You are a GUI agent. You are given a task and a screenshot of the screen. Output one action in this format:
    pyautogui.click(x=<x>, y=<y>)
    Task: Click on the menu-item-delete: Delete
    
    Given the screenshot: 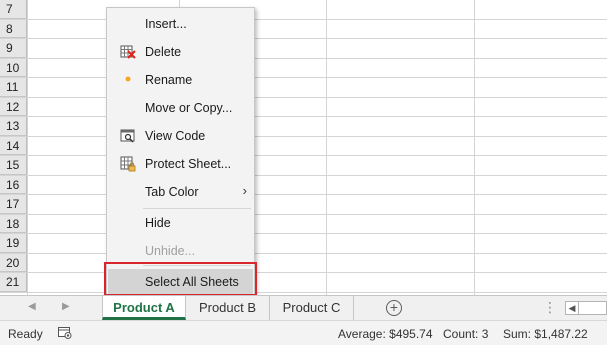 What is the action you would take?
    pyautogui.click(x=180, y=52)
    